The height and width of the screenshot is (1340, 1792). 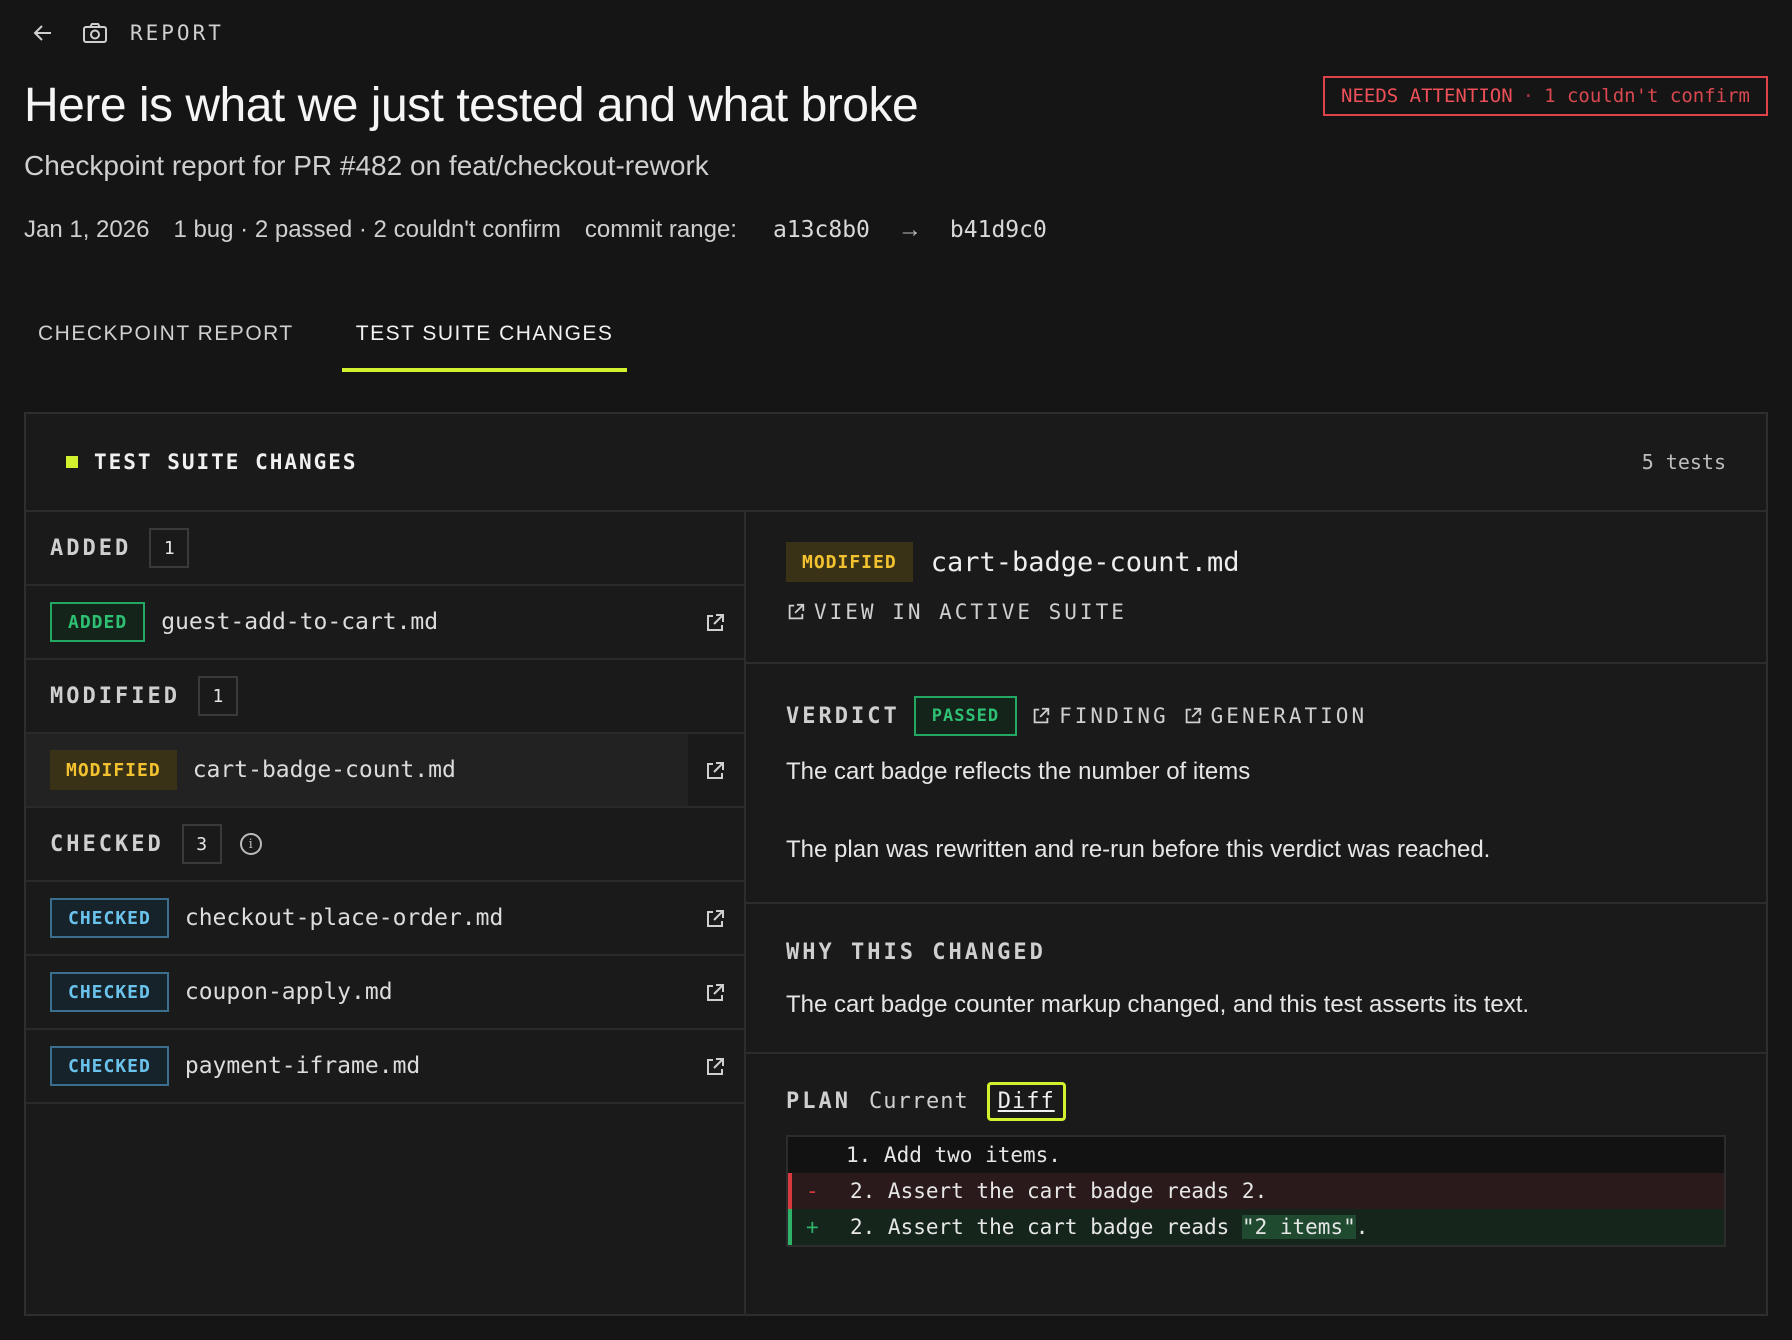 What do you see at coordinates (177, 33) in the screenshot?
I see `breadcrumb-report: REPORT` at bounding box center [177, 33].